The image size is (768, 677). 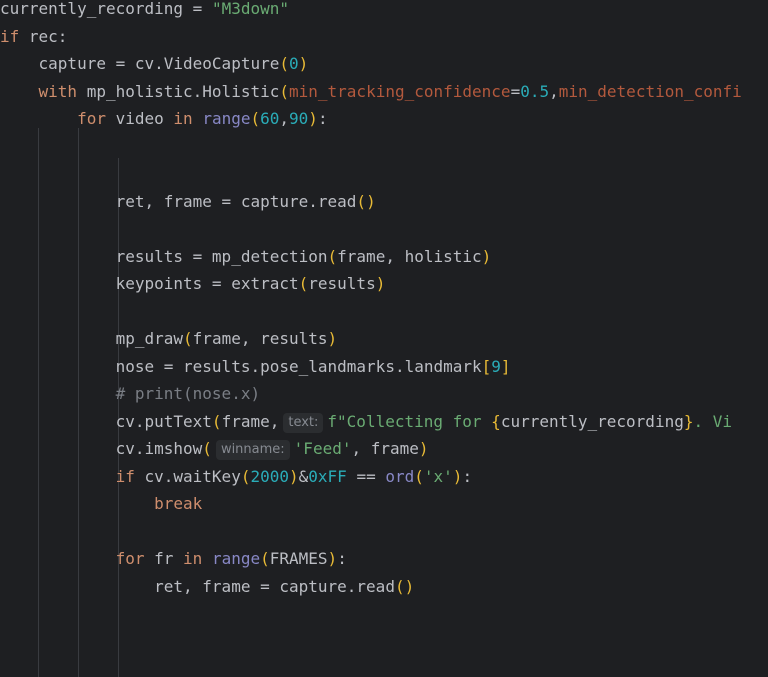 What do you see at coordinates (327, 476) in the screenshot?
I see `code-token: 0xFF` at bounding box center [327, 476].